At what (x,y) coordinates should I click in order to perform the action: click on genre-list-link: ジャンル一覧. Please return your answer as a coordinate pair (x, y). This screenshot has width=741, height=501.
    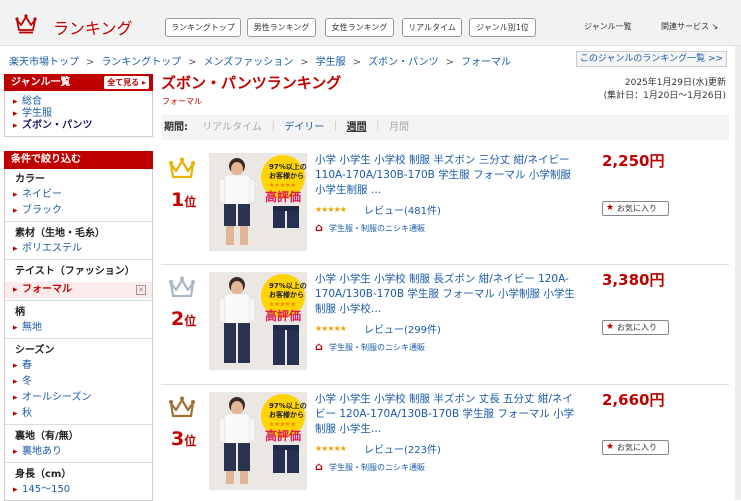
    Looking at the image, I should click on (608, 26).